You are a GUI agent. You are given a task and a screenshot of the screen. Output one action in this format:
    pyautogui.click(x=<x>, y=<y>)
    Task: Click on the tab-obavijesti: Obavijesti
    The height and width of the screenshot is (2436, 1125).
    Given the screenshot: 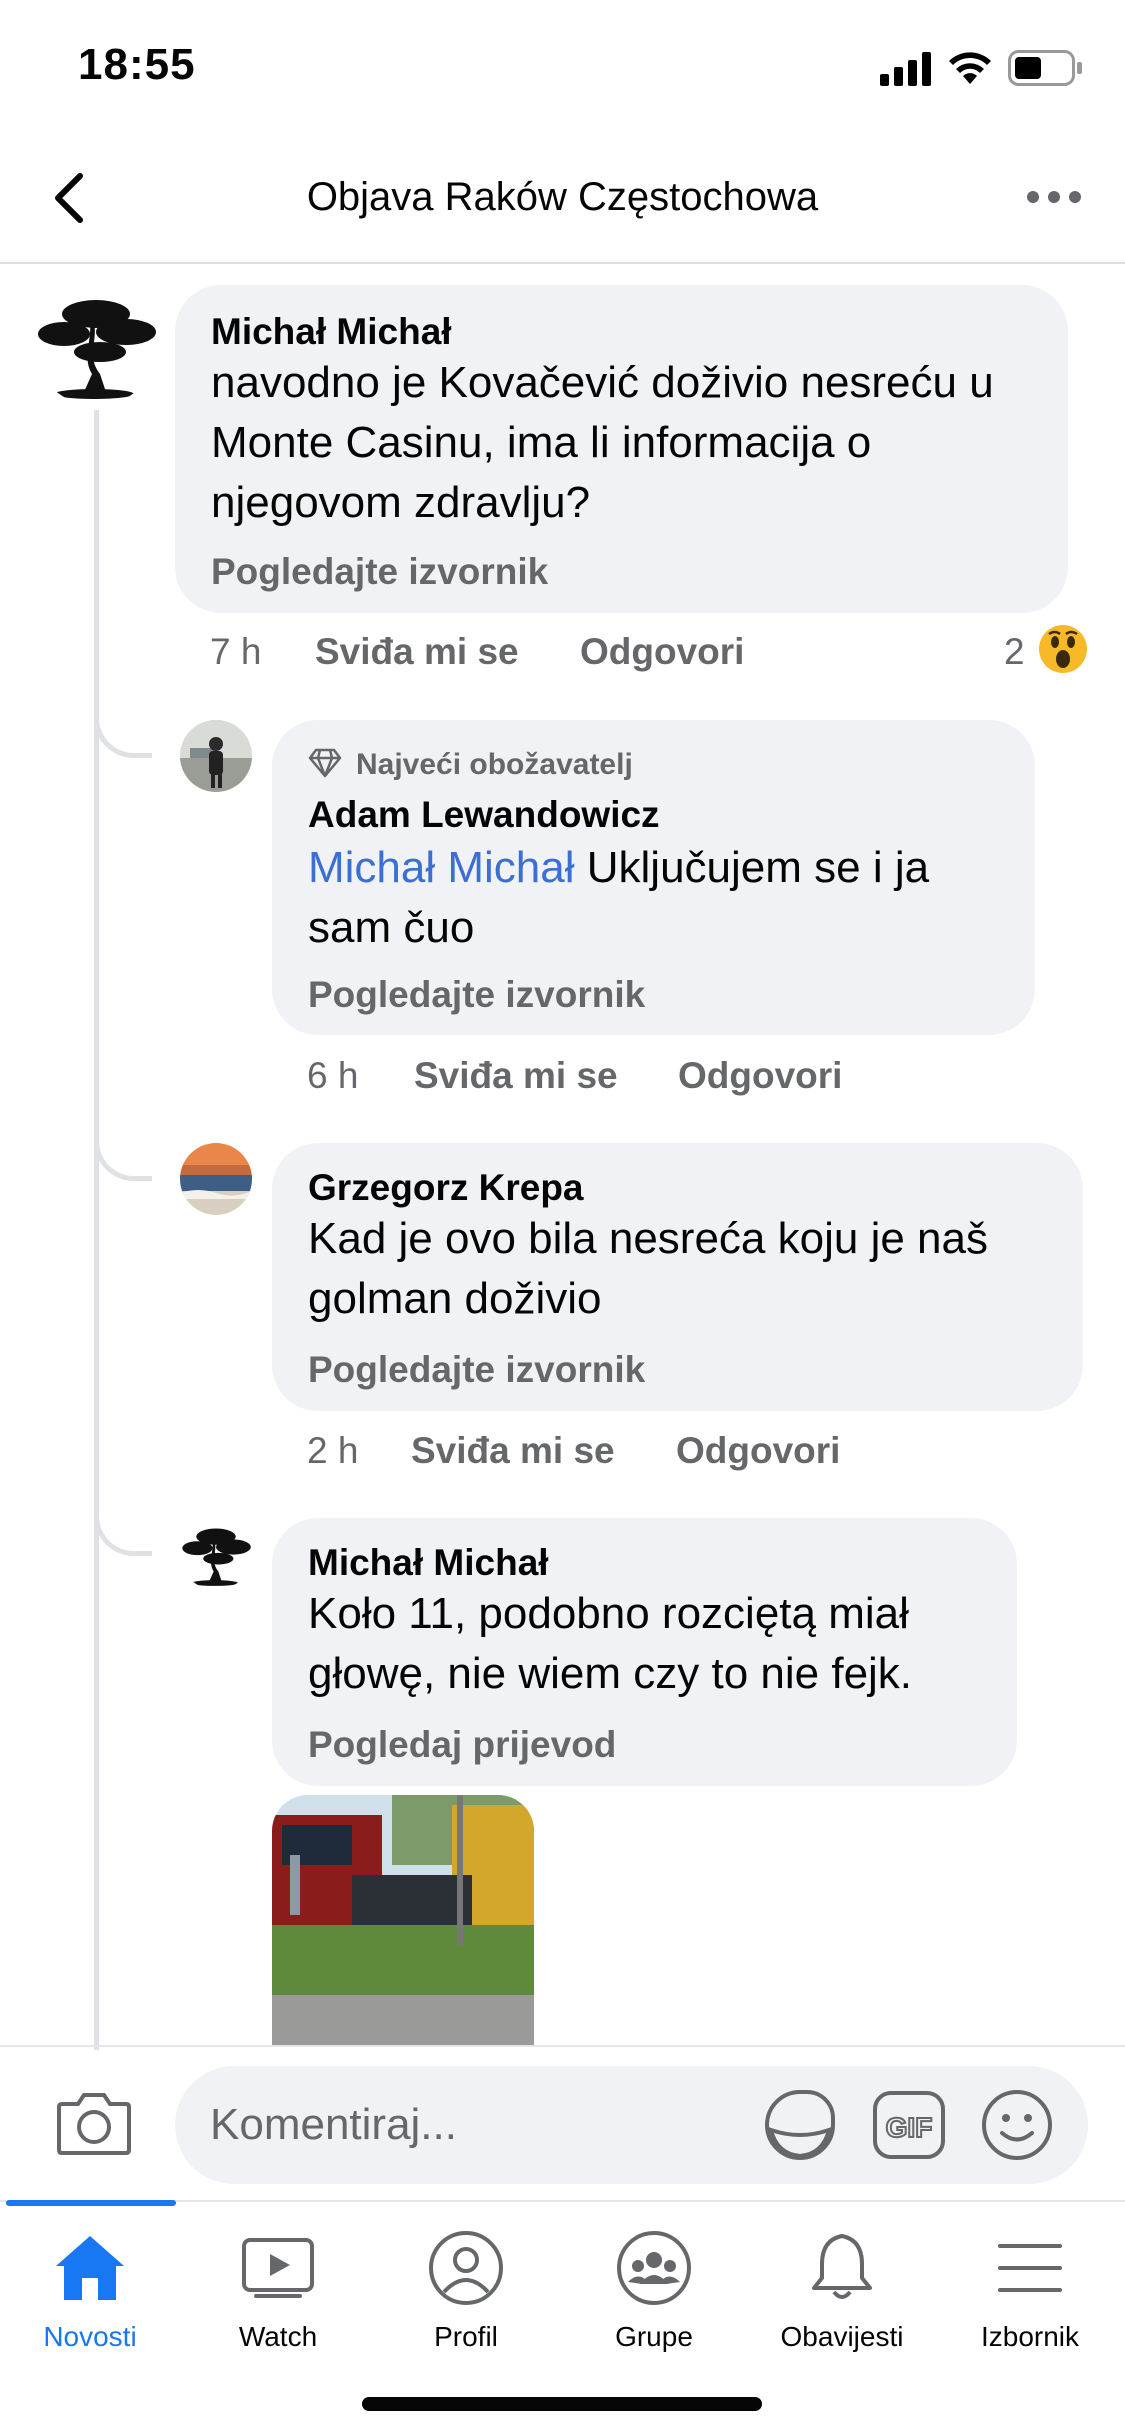 What is the action you would take?
    pyautogui.click(x=842, y=2291)
    